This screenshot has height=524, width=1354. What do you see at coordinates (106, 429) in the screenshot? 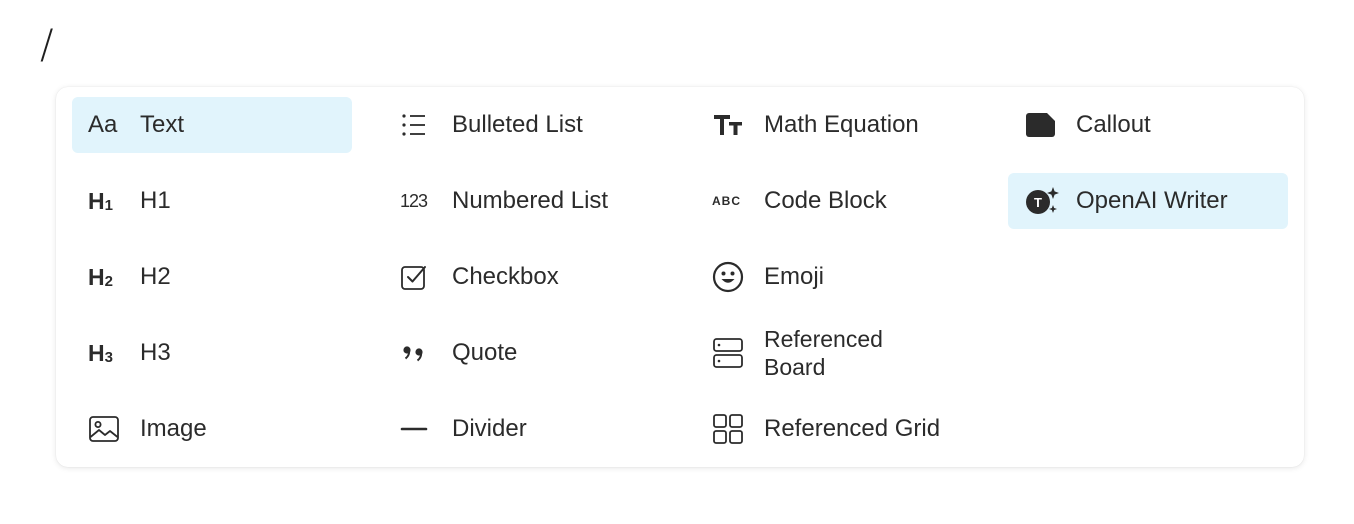
I see `image-icon` at bounding box center [106, 429].